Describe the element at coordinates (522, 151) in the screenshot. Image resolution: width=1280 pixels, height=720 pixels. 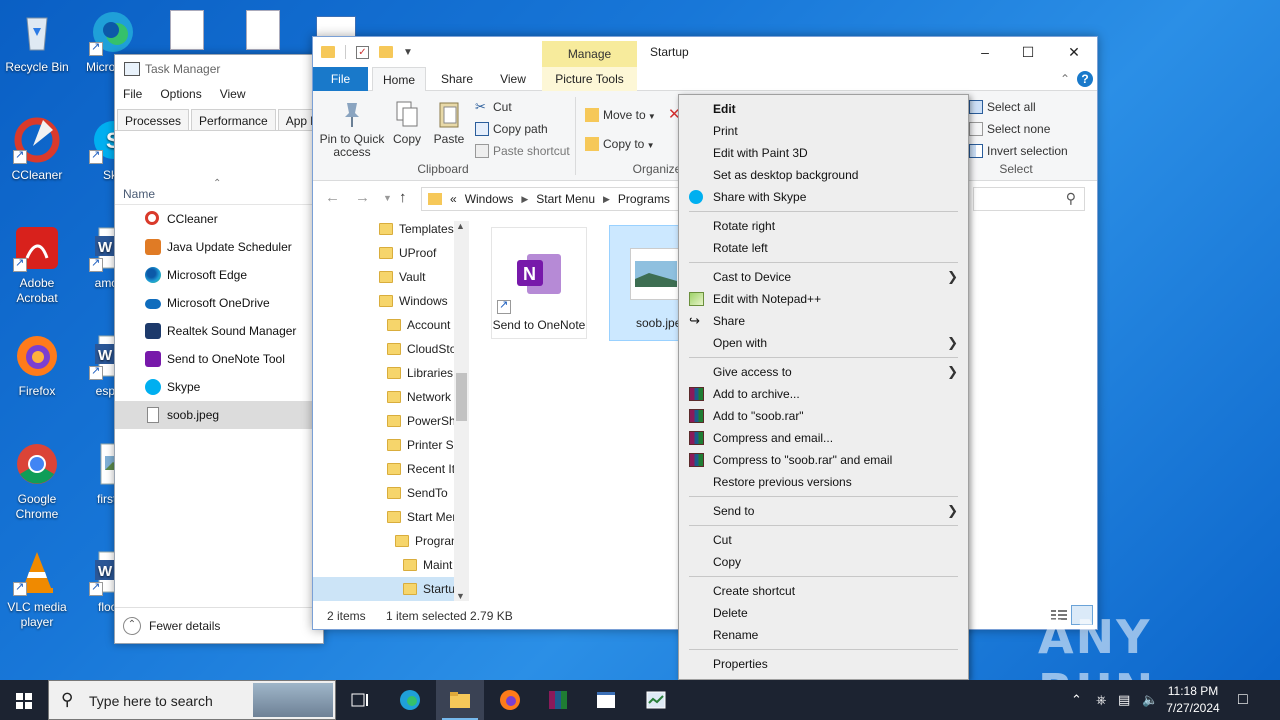
I see `paste-shortcut-button: Paste shortcut` at that location.